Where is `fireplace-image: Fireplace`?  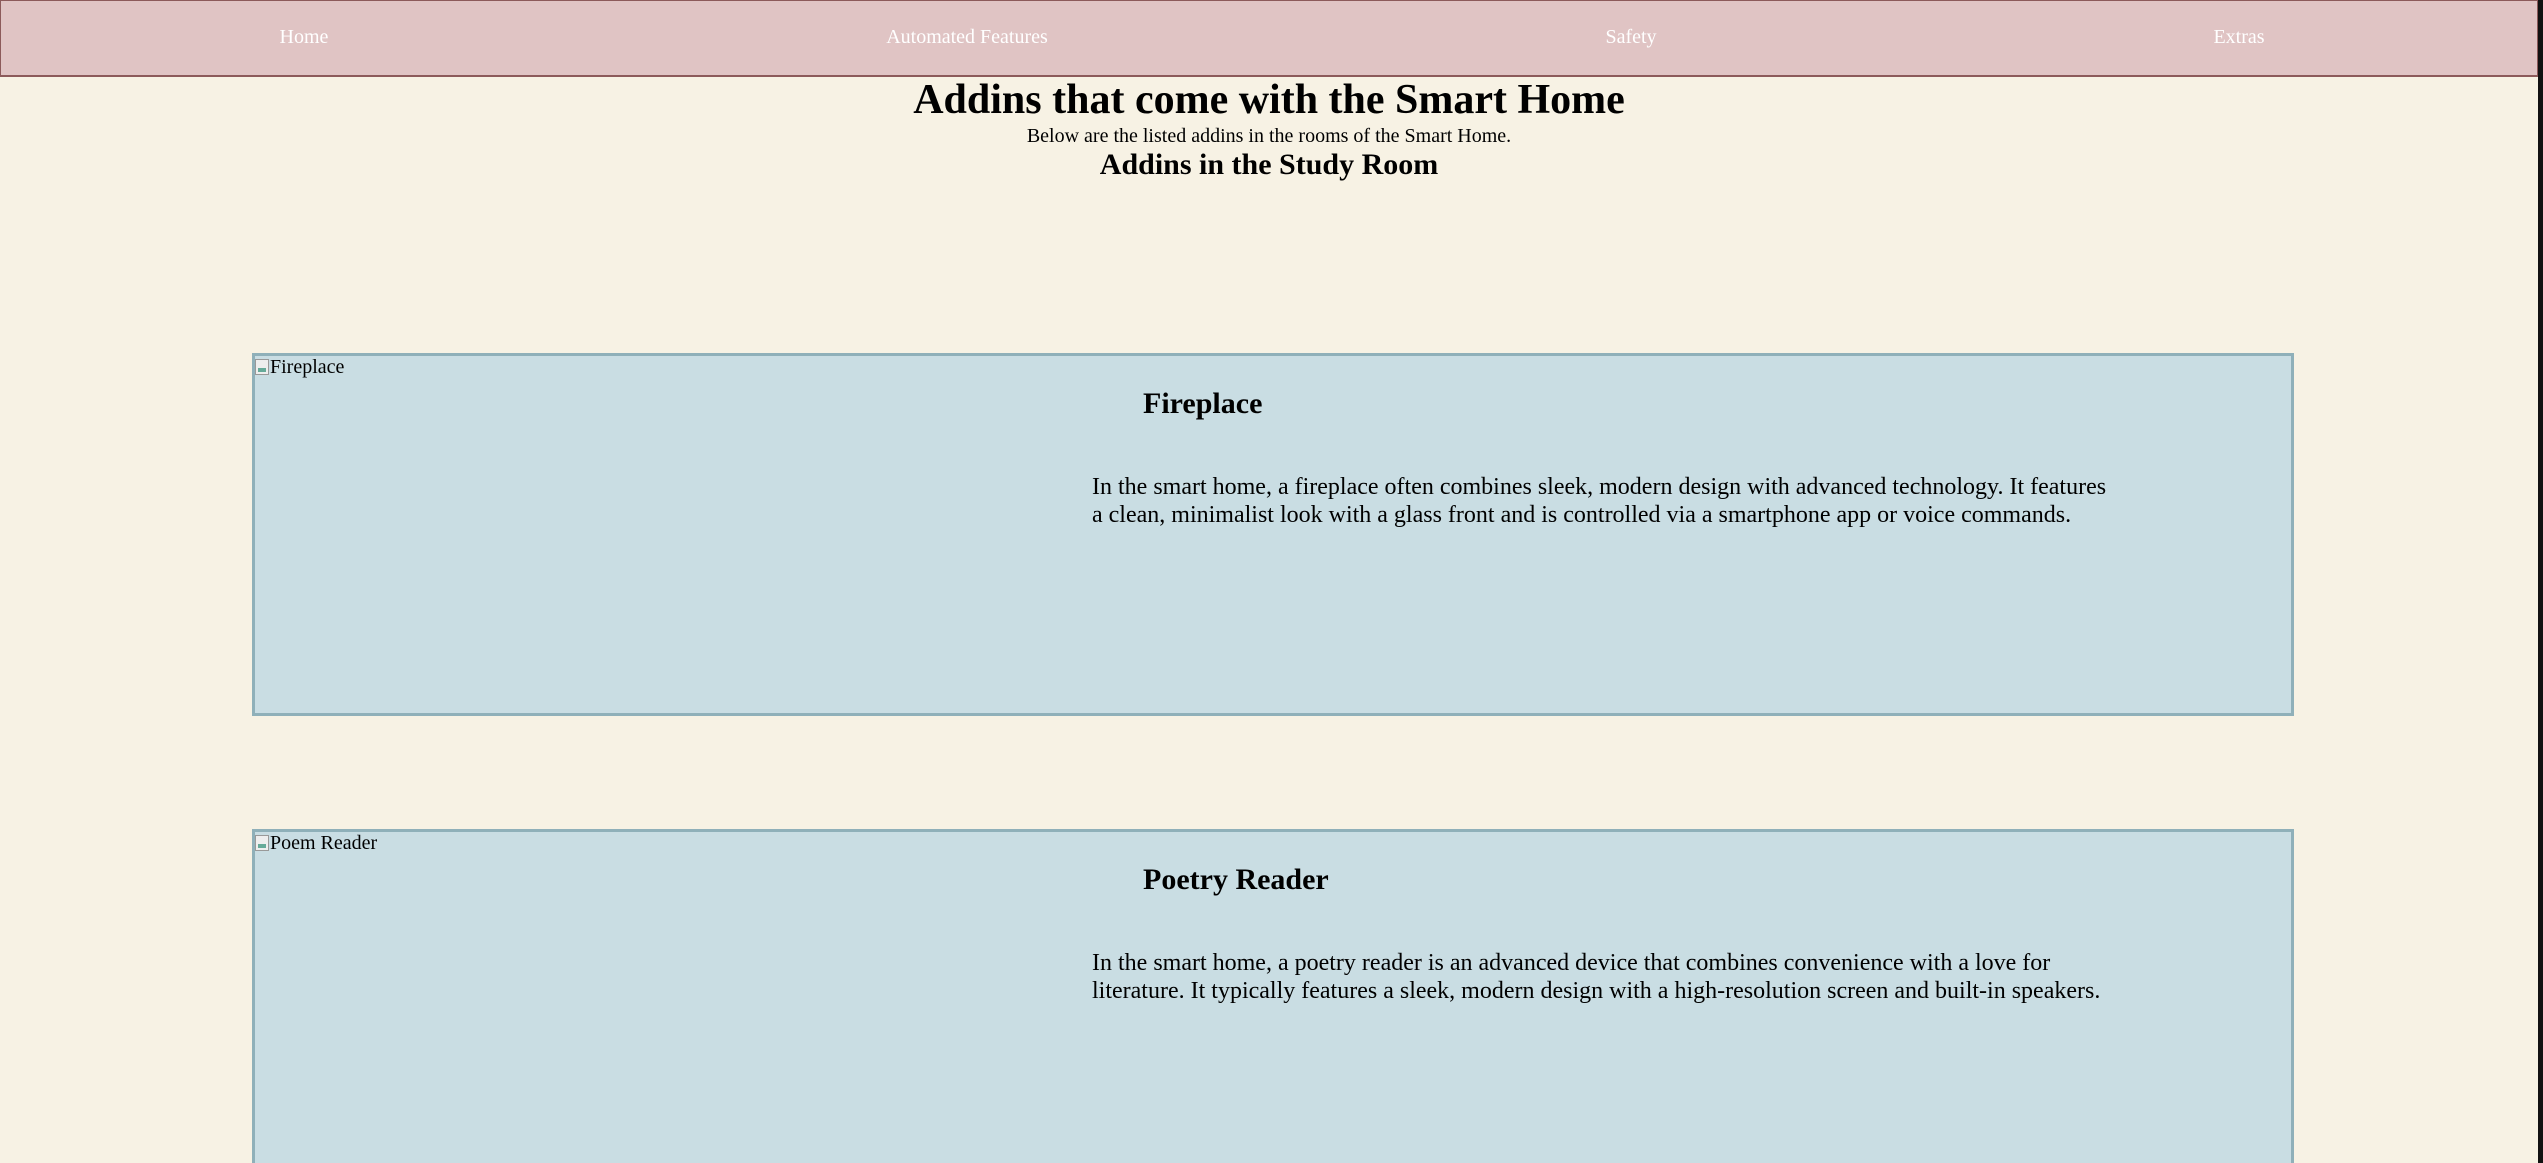
fireplace-image: Fireplace is located at coordinates (655, 526).